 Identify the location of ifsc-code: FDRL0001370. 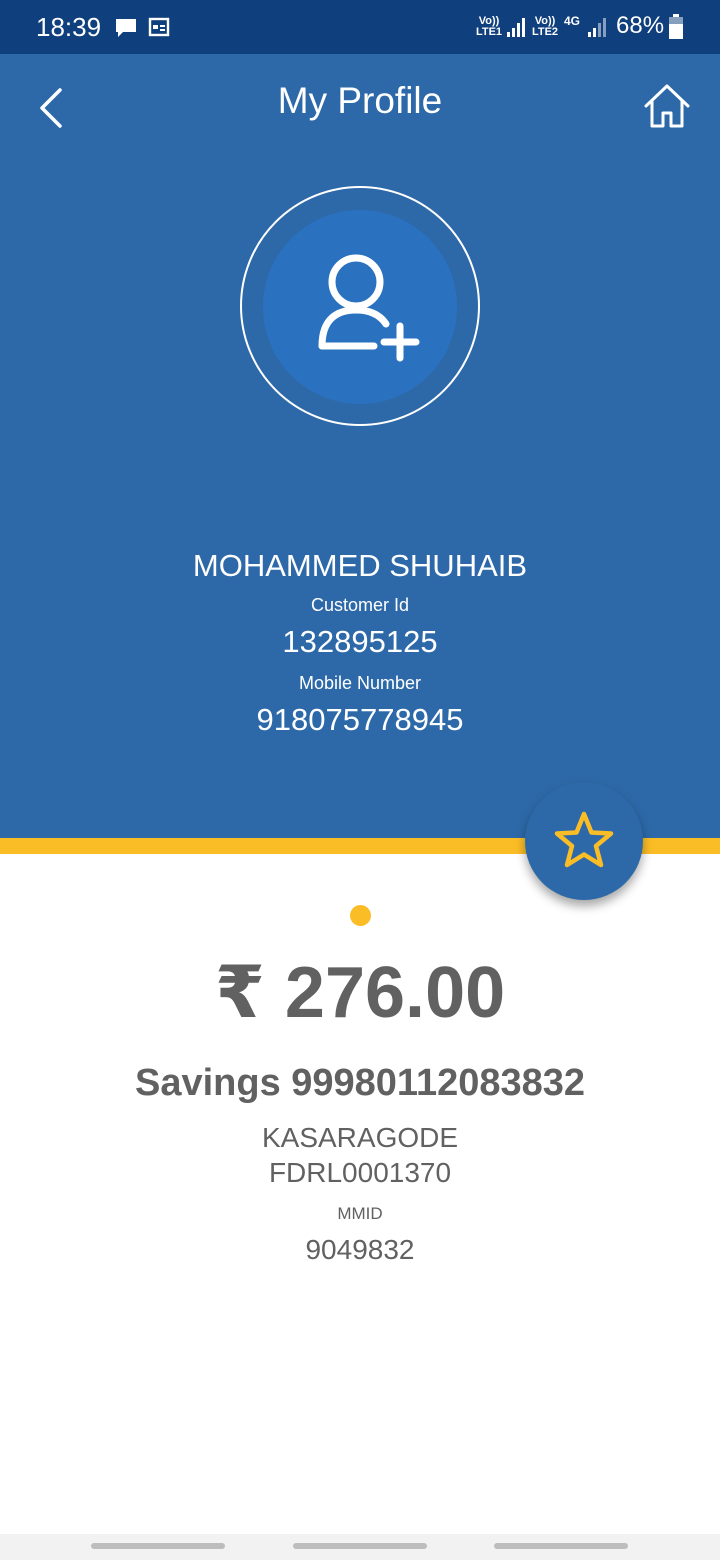
(360, 1172).